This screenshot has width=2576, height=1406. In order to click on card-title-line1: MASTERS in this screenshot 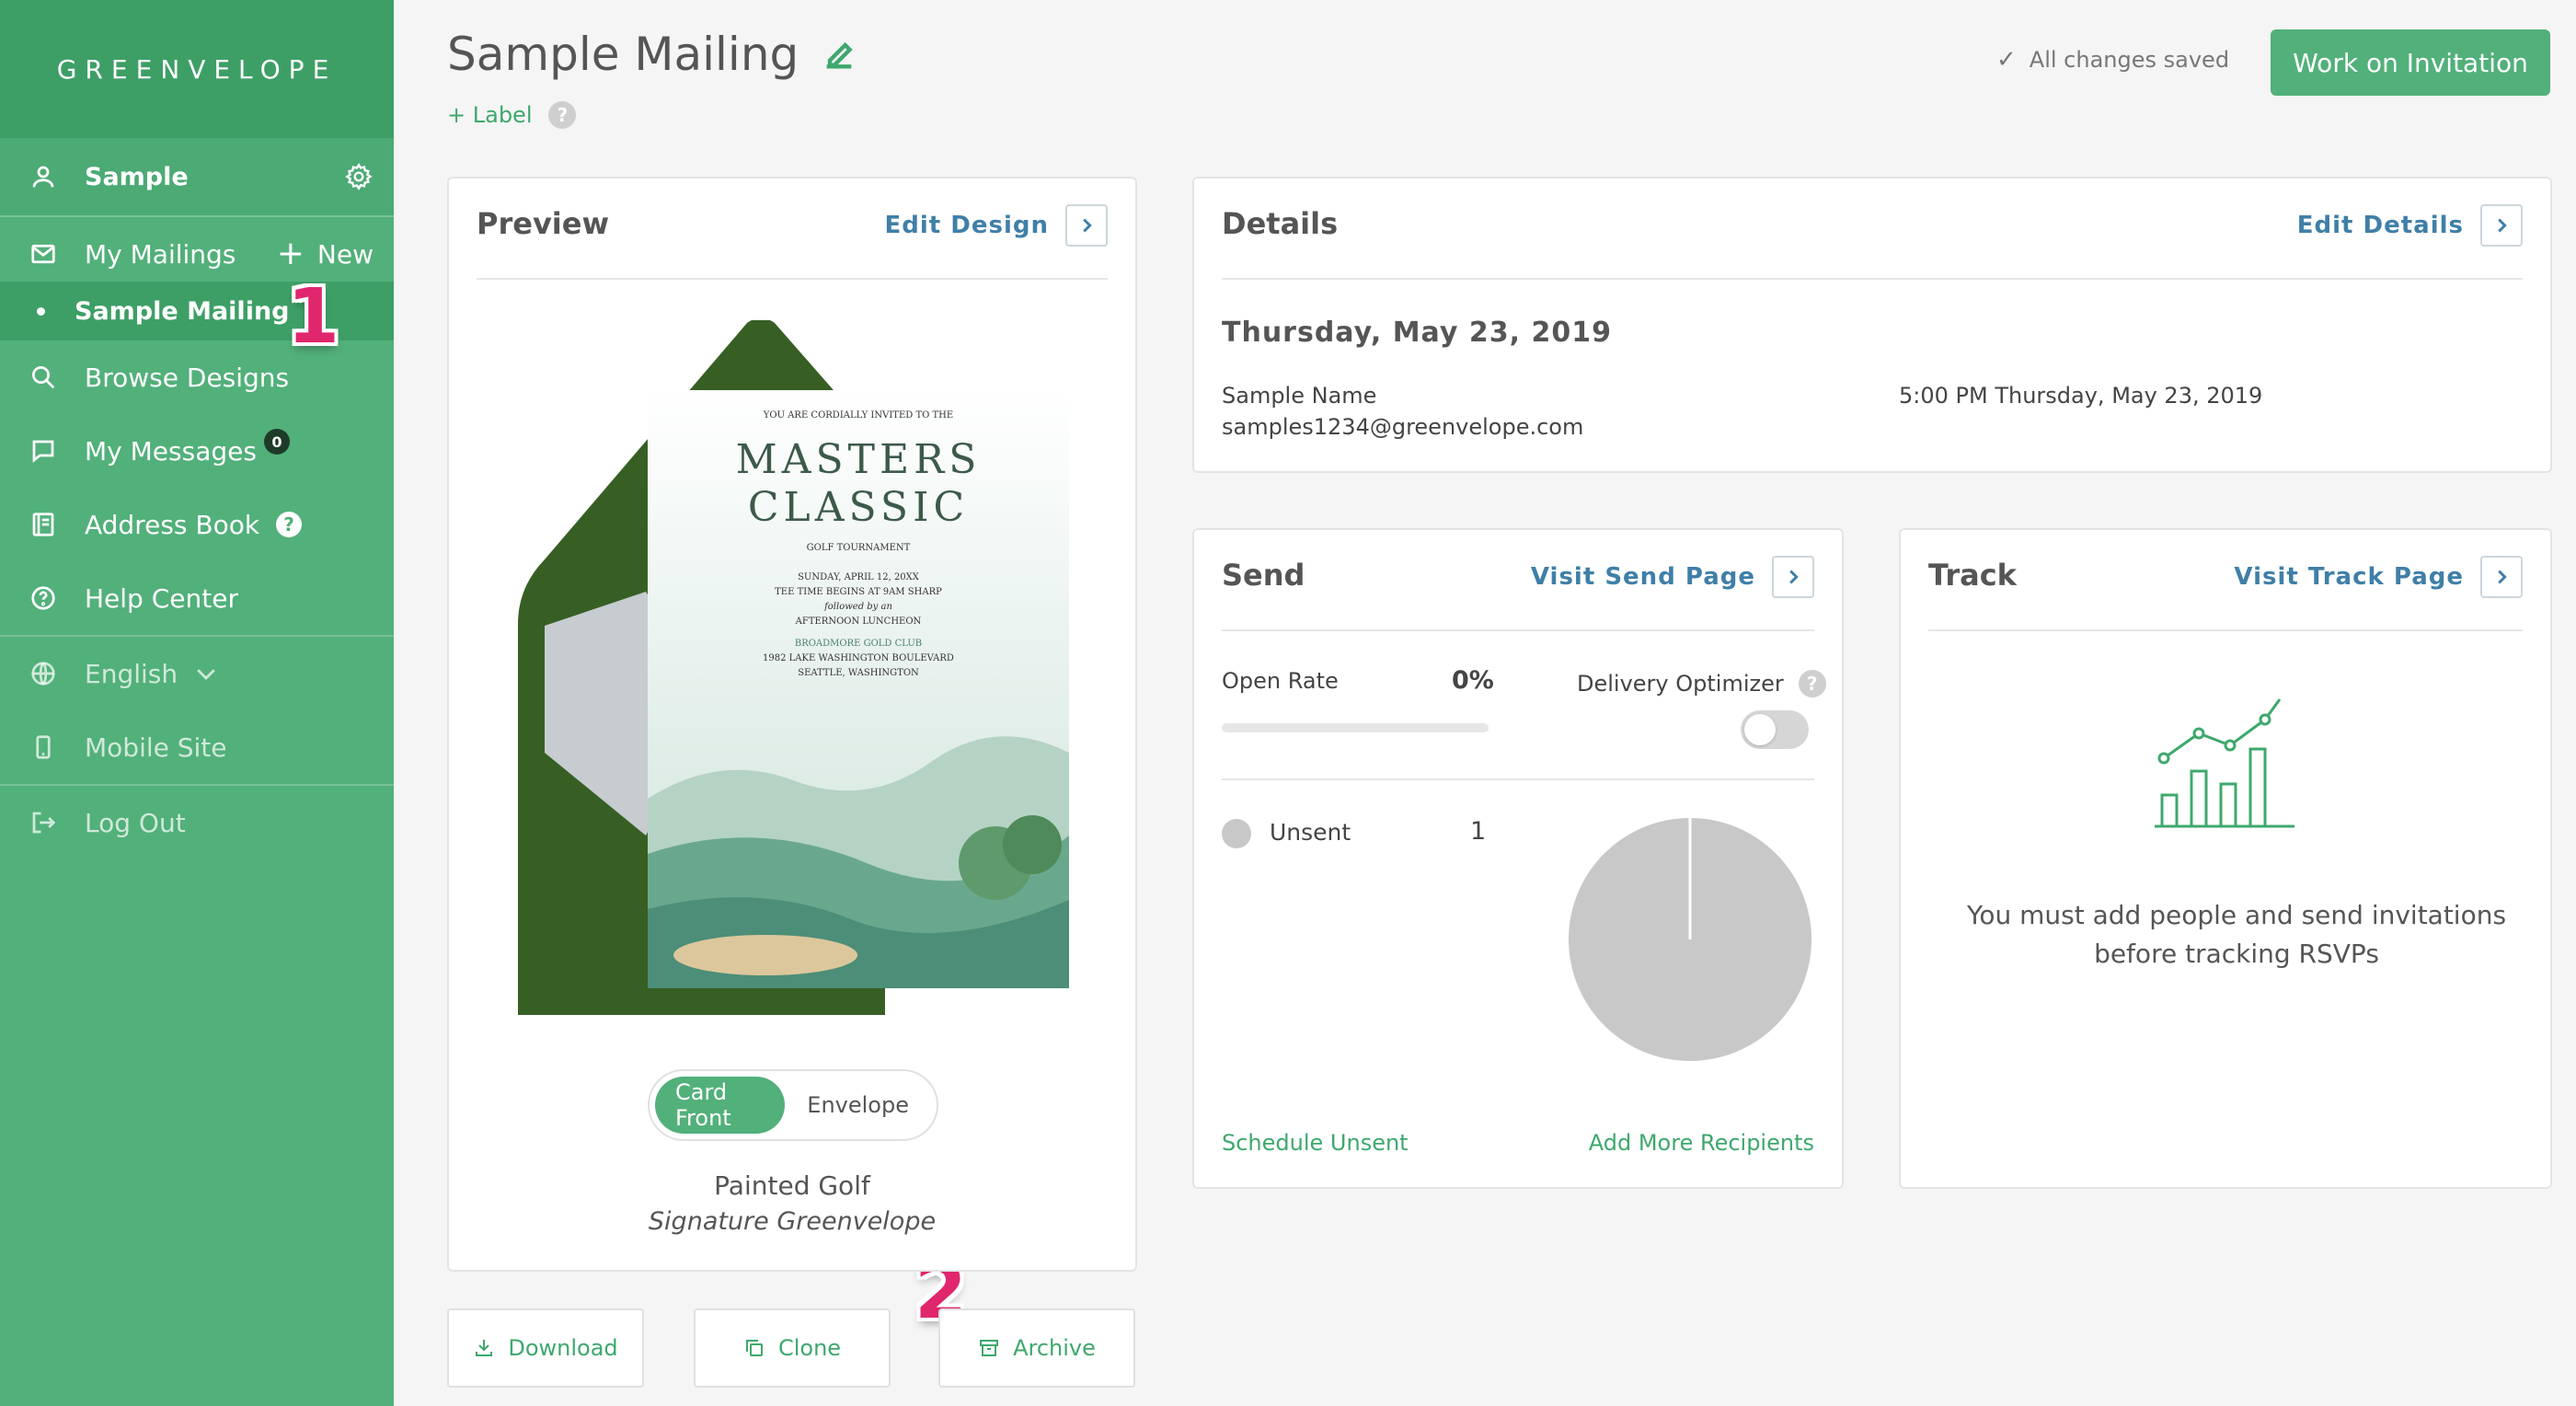, I will do `click(859, 460)`.